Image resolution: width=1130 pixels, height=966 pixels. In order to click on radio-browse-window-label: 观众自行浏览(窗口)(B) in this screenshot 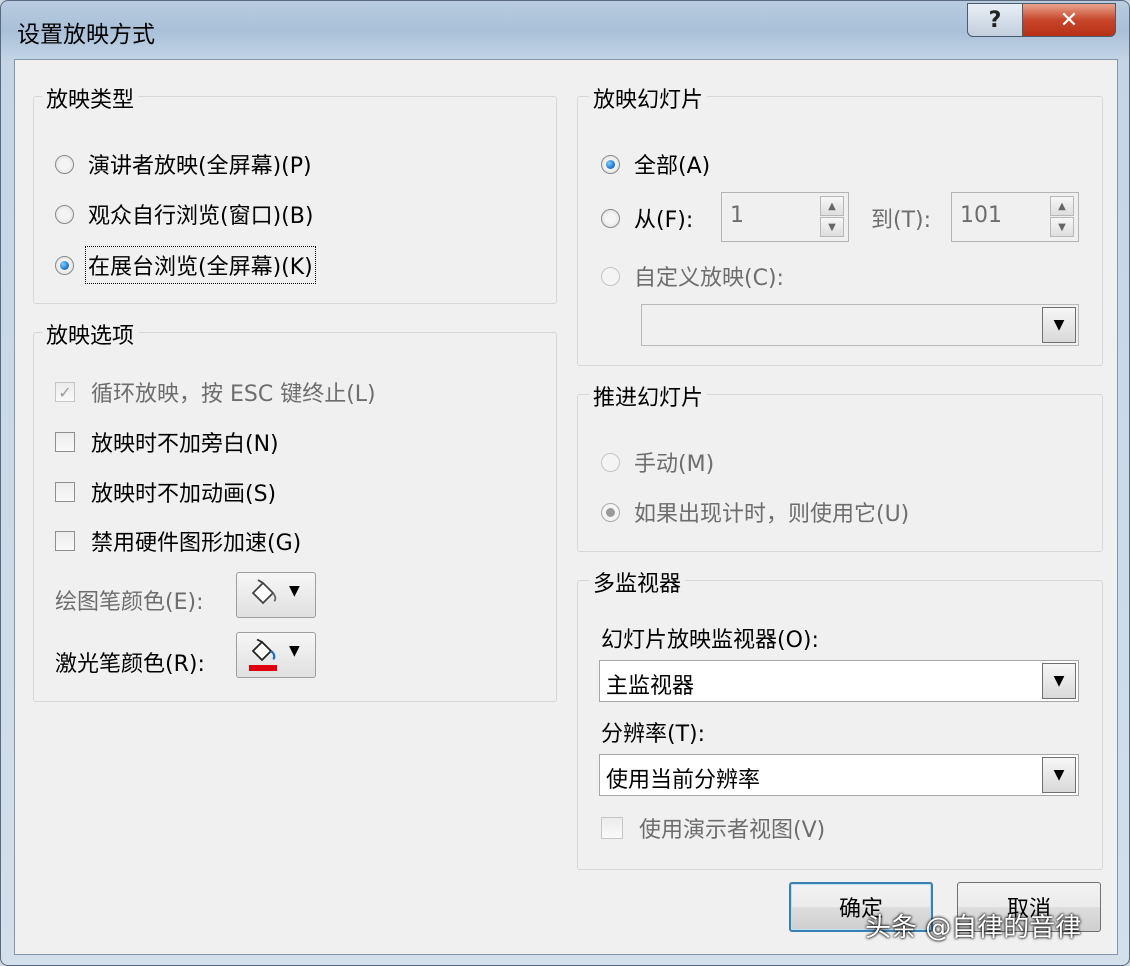, I will do `click(201, 216)`.